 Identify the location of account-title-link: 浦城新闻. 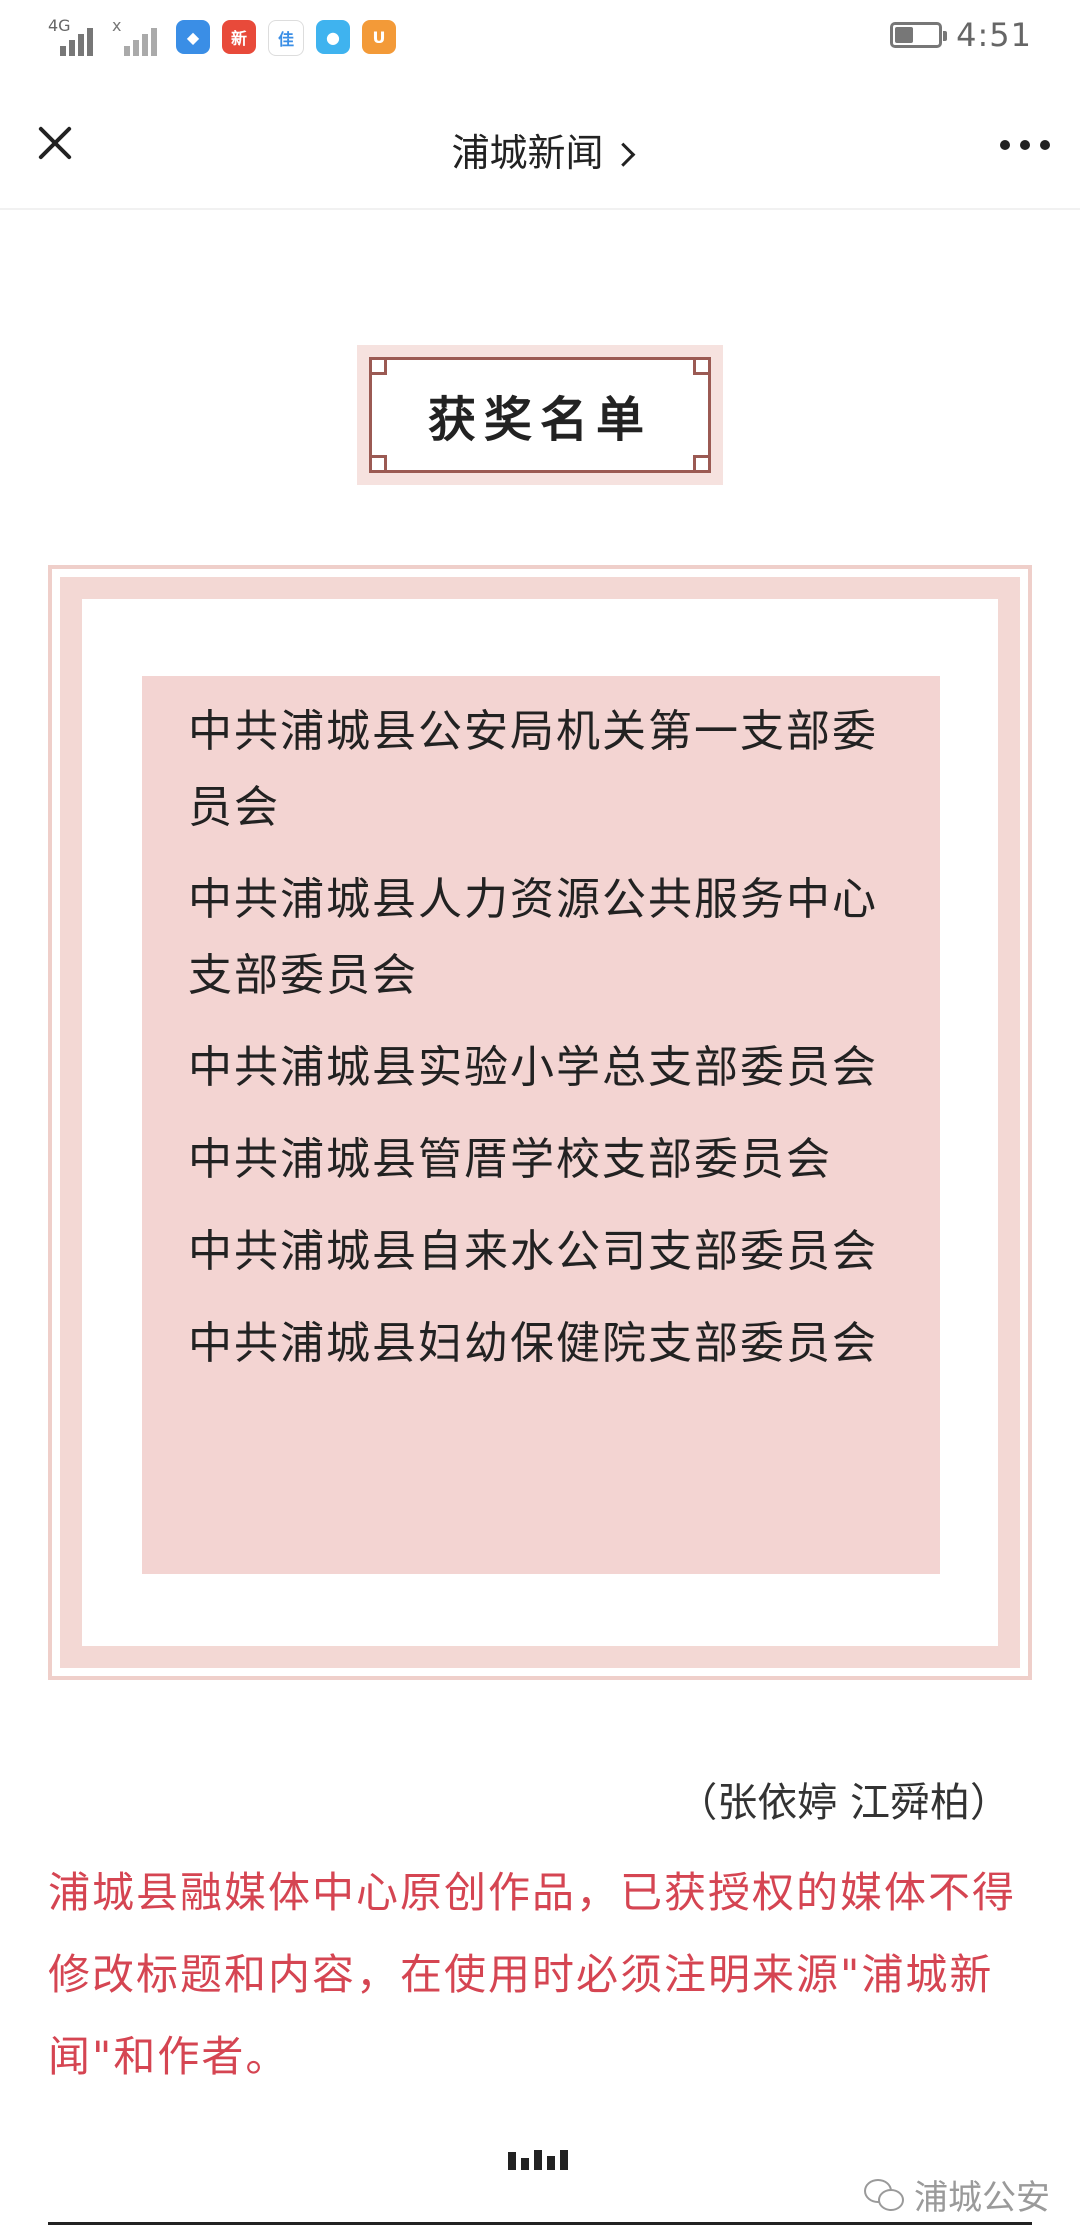
(540, 149).